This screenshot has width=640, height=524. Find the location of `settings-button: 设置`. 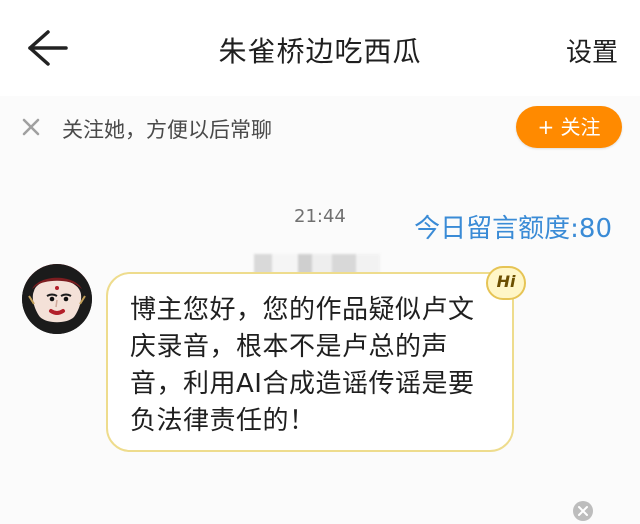

settings-button: 设置 is located at coordinates (592, 50).